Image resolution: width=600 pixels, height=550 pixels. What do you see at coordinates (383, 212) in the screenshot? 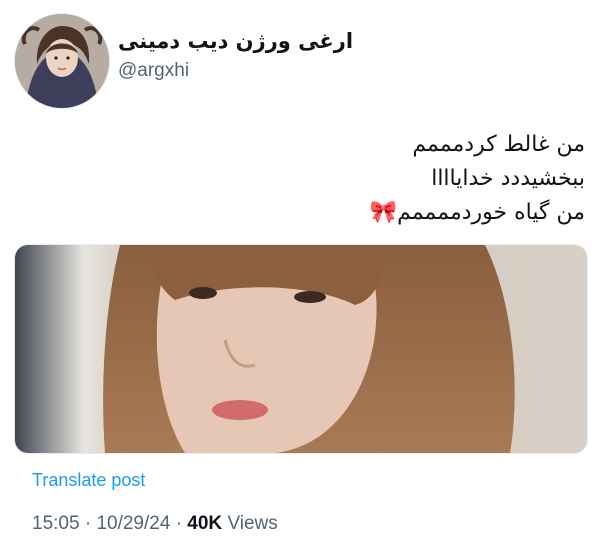
I see `ribbon-emoji-icon: 🎀` at bounding box center [383, 212].